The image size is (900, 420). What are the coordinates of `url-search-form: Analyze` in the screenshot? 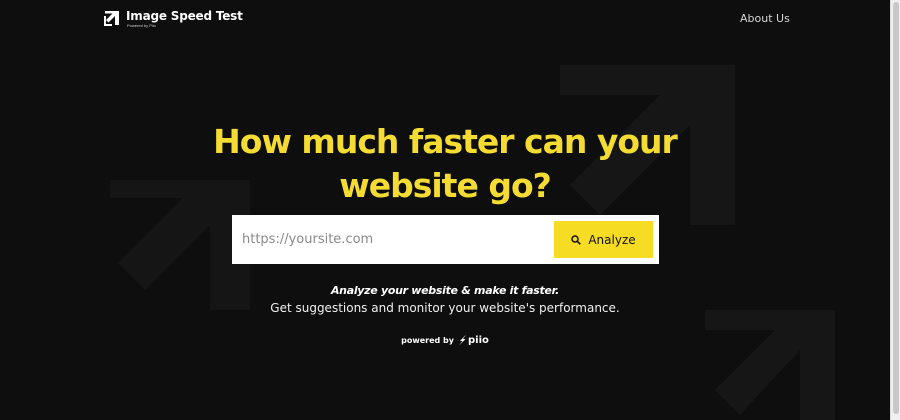 It's located at (445, 239).